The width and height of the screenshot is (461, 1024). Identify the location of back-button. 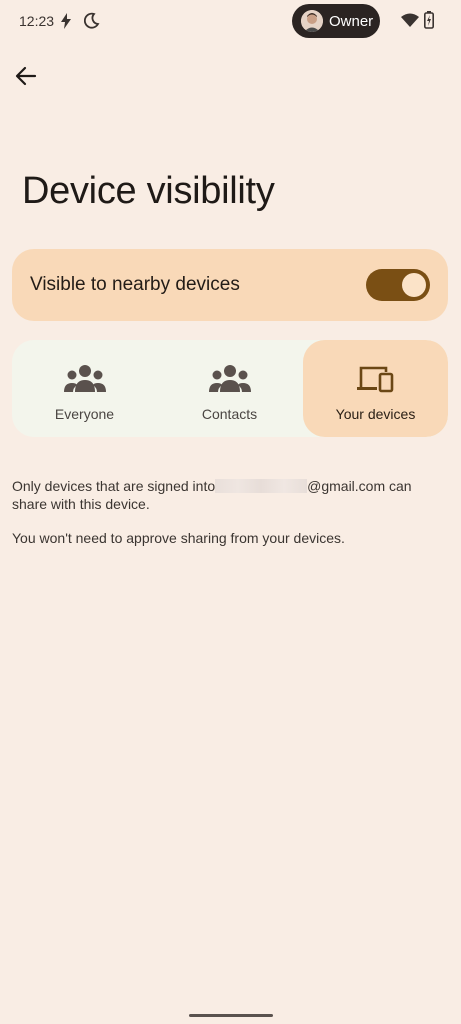
(26, 76).